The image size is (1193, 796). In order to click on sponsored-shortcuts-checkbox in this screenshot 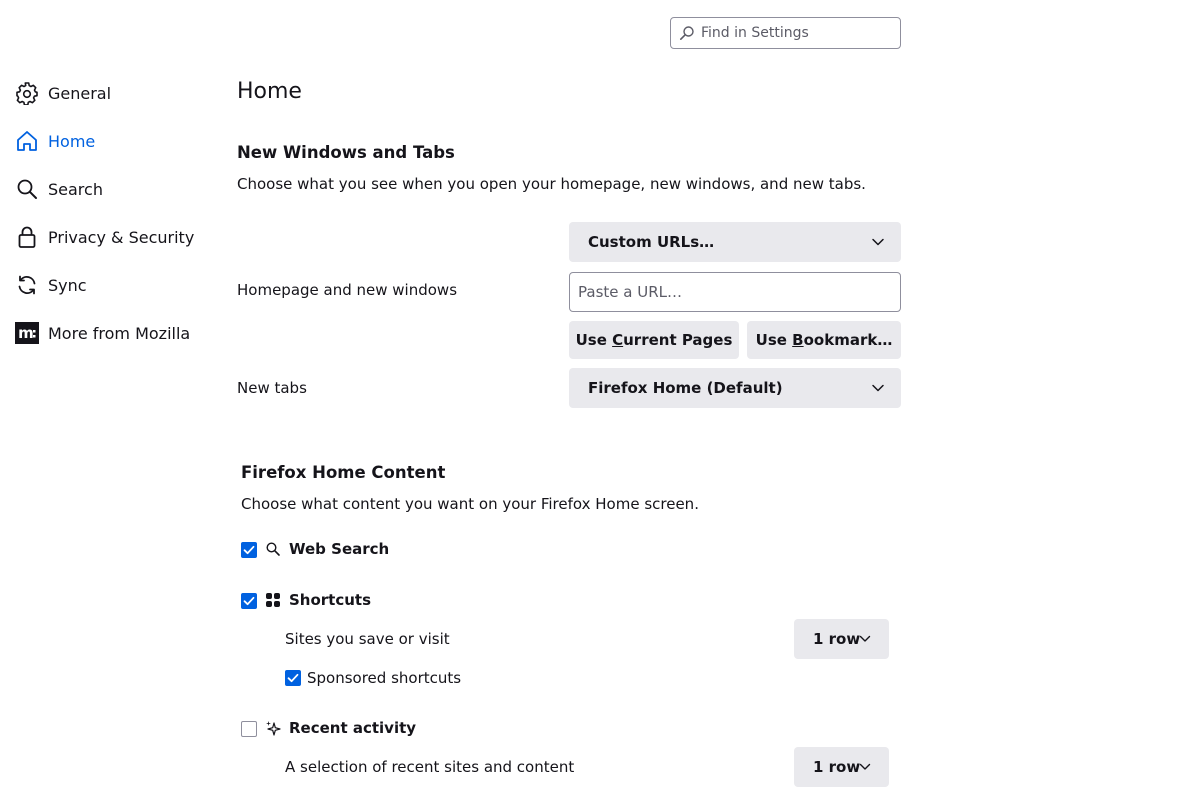, I will do `click(293, 678)`.